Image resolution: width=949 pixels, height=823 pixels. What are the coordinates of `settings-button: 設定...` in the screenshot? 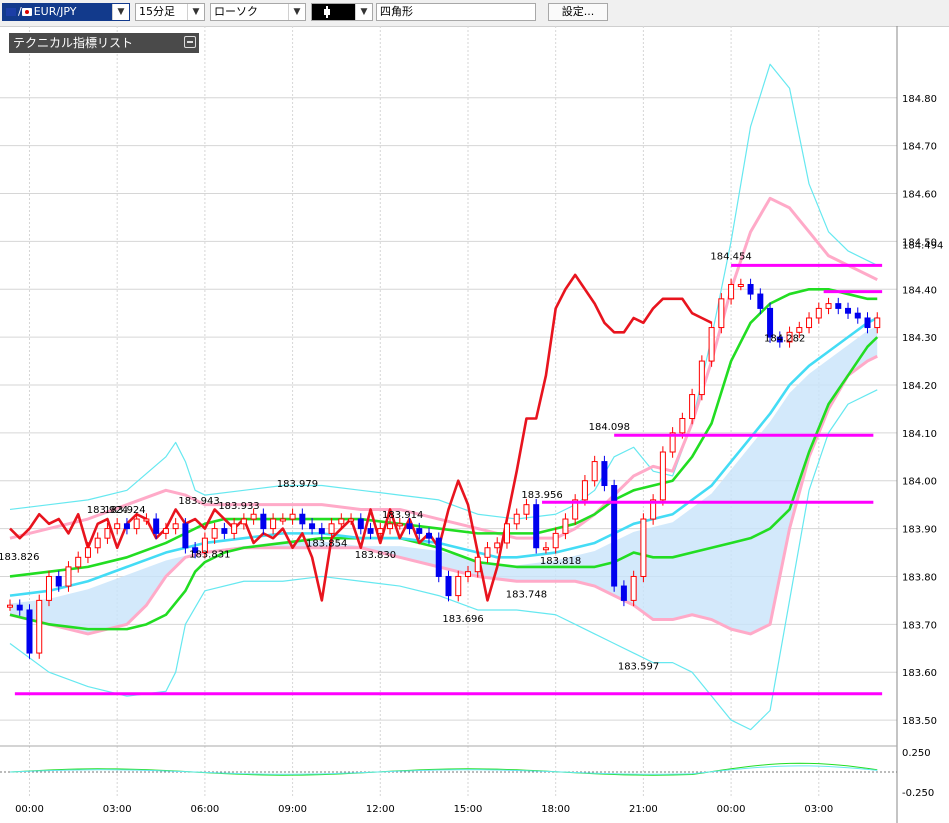 It's located at (578, 12).